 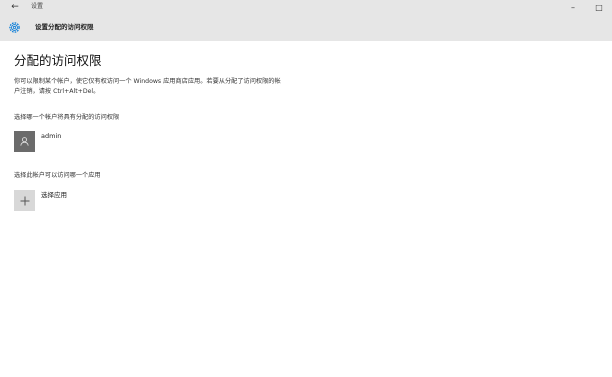 What do you see at coordinates (51, 136) in the screenshot?
I see `account-name: admin` at bounding box center [51, 136].